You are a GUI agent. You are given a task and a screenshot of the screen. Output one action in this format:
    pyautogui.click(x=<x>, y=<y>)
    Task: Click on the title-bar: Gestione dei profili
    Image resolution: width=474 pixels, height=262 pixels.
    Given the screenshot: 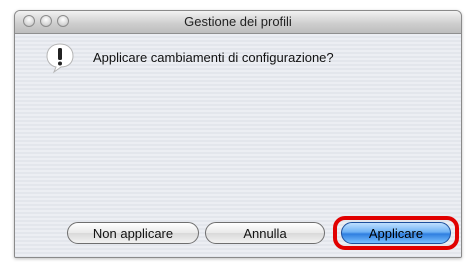 What is the action you would take?
    pyautogui.click(x=238, y=22)
    